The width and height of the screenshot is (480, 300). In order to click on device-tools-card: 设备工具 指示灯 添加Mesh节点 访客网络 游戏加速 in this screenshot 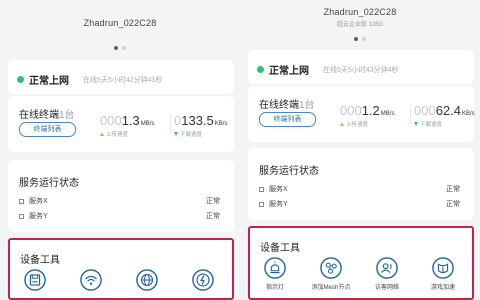, I will do `click(361, 263)`.